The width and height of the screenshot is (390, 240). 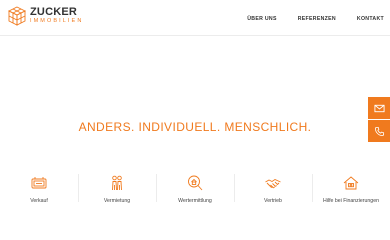 I want to click on envelope-icon, so click(x=379, y=108).